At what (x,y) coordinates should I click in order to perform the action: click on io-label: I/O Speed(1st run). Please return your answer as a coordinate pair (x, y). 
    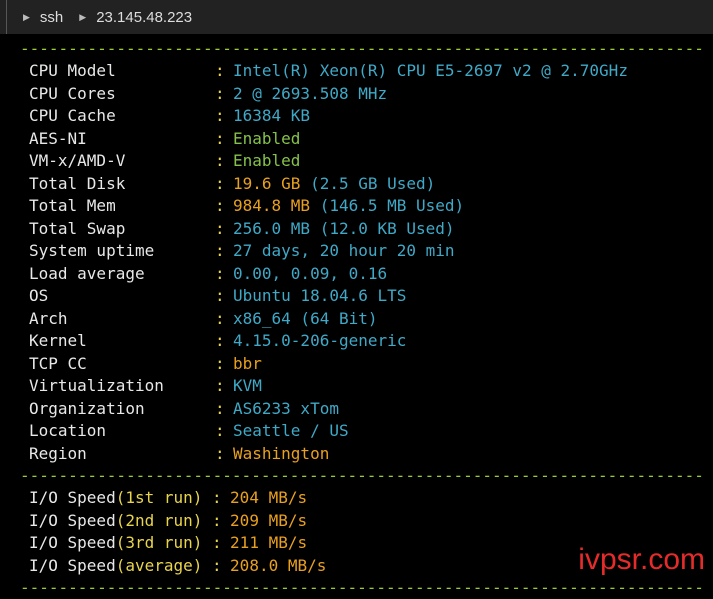
    Looking at the image, I should click on (116, 498).